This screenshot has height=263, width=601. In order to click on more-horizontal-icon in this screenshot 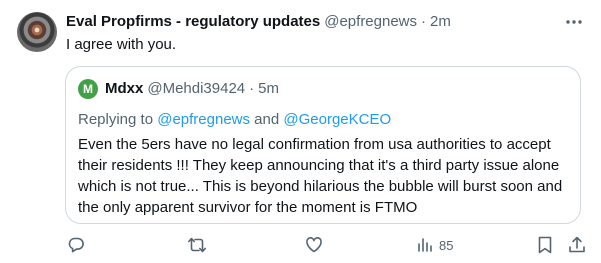, I will do `click(574, 22)`.